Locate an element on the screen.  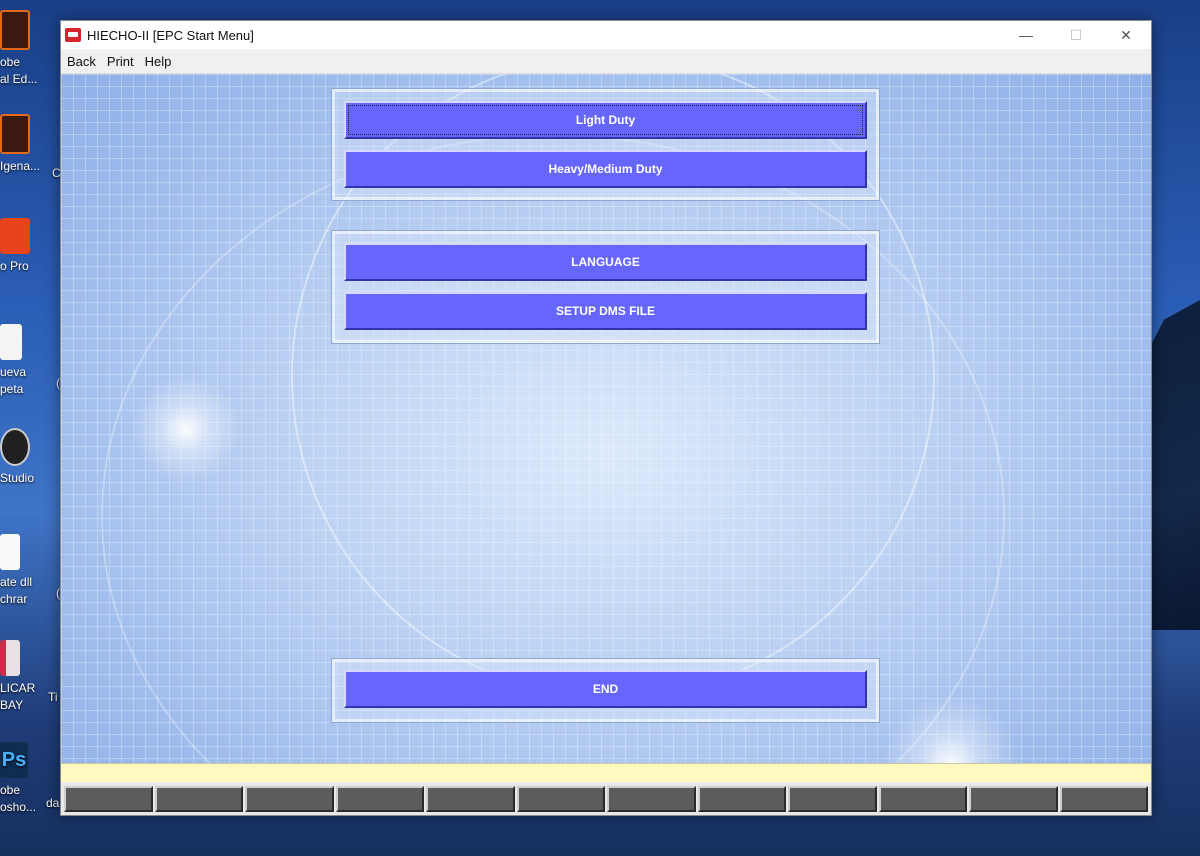
desktop-icon-acrobat-pro: o Pro is located at coordinates (29, 246).